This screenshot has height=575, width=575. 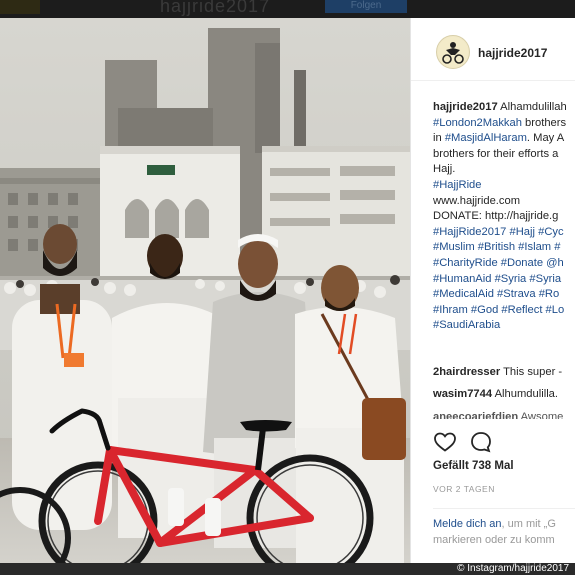 I want to click on caption-text: brothers for their efforts a, so click(x=496, y=153).